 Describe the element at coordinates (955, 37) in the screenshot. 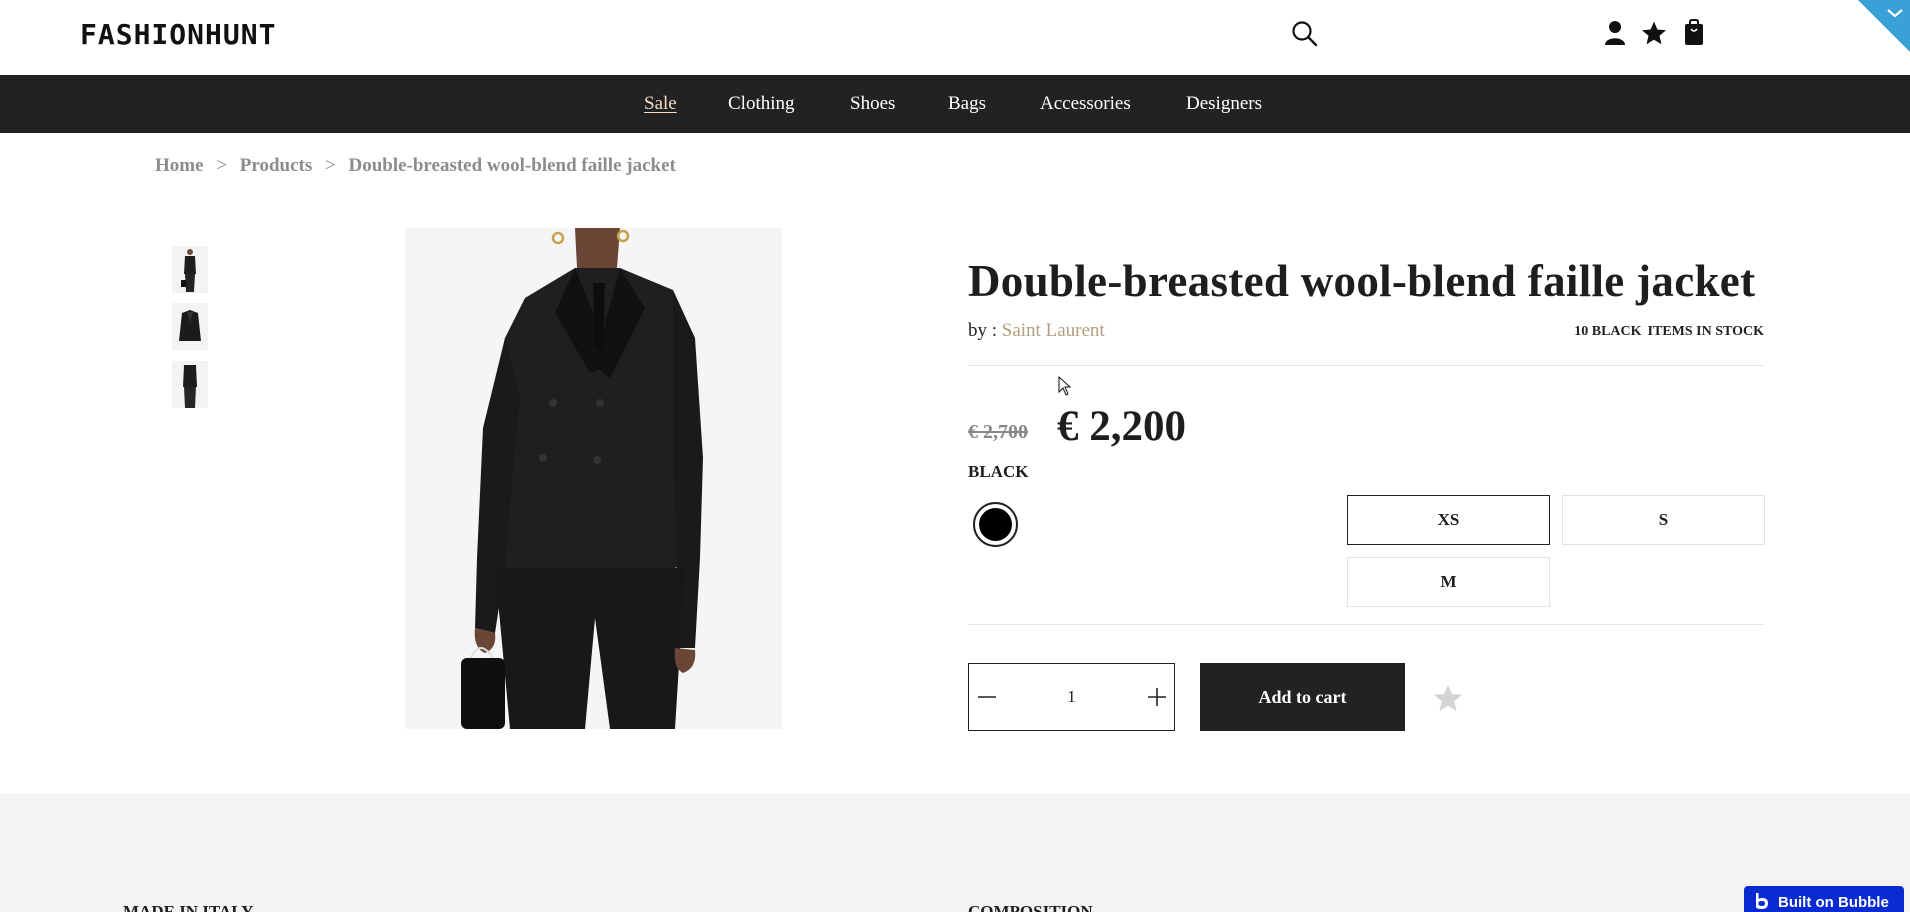

I see `site-header: FASHIONHUNT` at that location.